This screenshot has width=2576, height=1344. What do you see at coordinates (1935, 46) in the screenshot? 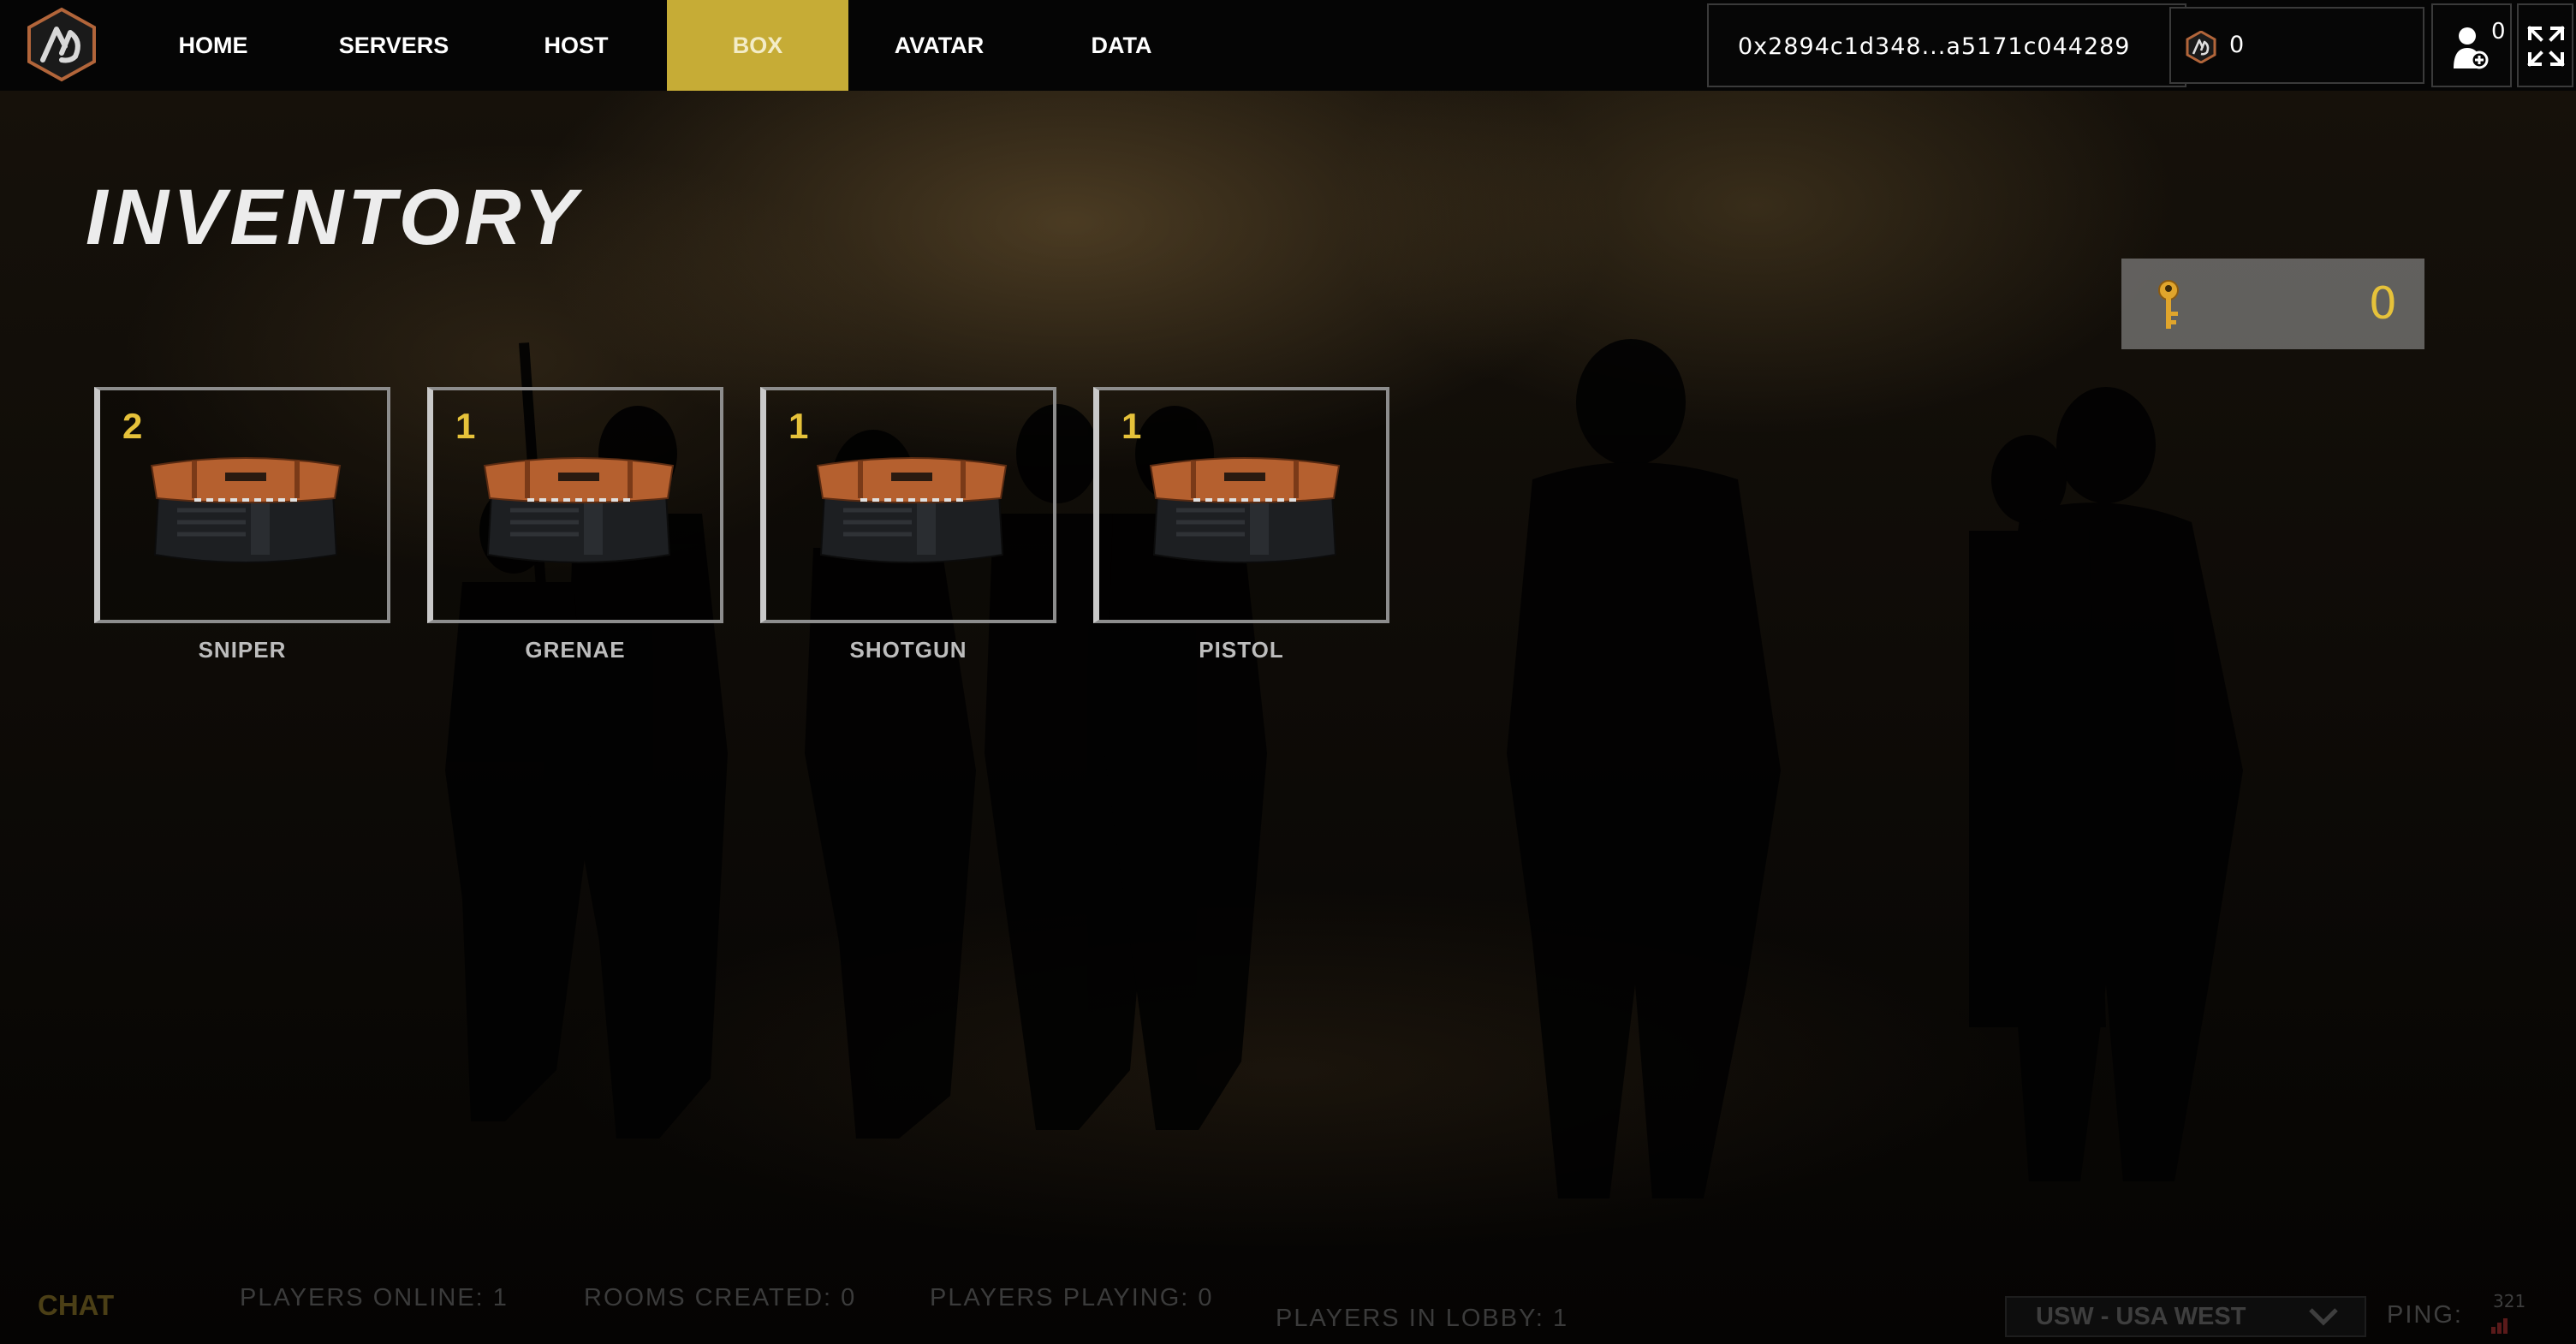
I see `wallet-address: 0x2894c1d348...a5171c044289` at bounding box center [1935, 46].